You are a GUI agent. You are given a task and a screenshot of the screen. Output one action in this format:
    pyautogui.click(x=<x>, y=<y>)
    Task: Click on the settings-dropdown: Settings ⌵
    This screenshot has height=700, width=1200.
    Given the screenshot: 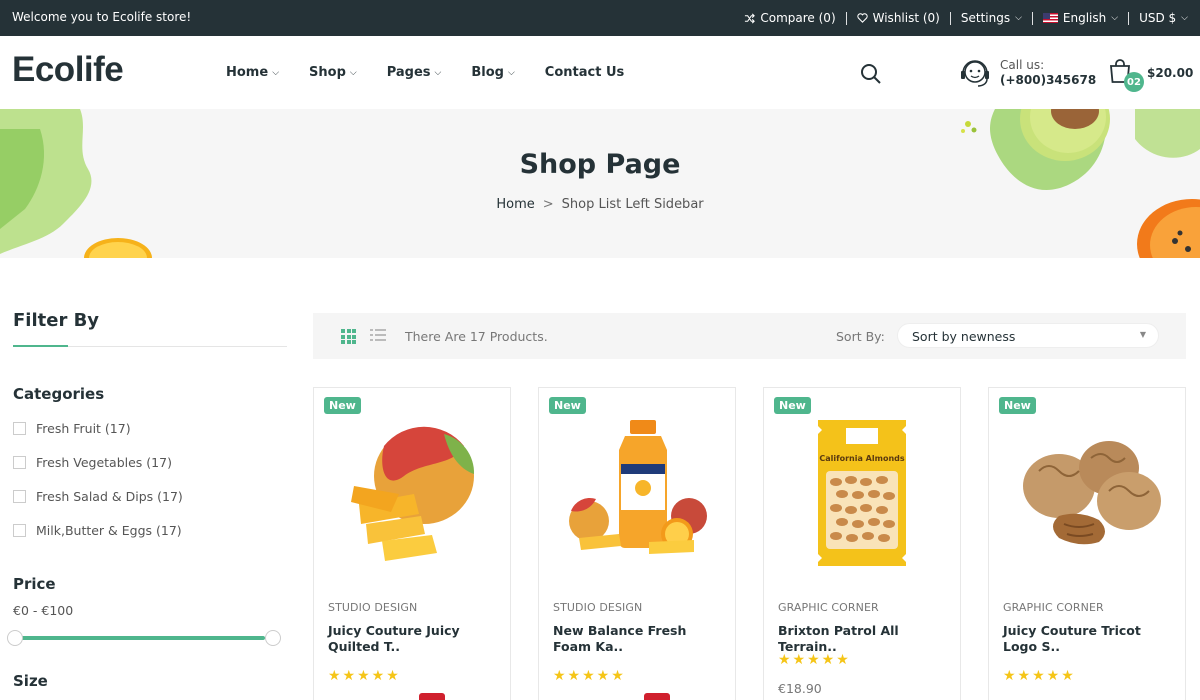 What is the action you would take?
    pyautogui.click(x=991, y=18)
    